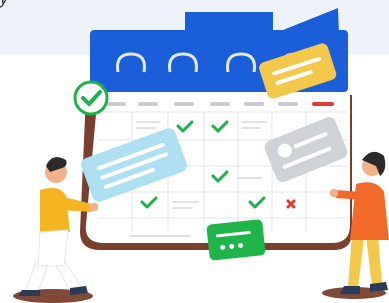  I want to click on sticky-note-green, so click(236, 240).